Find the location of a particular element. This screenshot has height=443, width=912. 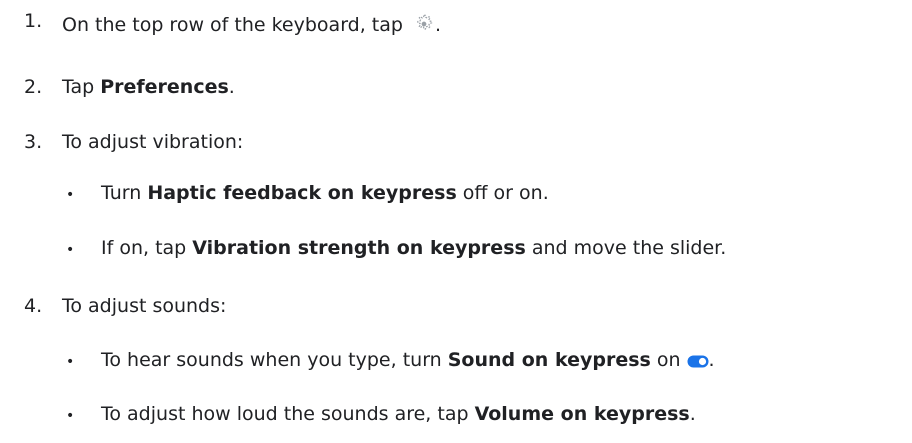

setting-volume-on-keypress: Volume on keypress is located at coordinates (582, 414).